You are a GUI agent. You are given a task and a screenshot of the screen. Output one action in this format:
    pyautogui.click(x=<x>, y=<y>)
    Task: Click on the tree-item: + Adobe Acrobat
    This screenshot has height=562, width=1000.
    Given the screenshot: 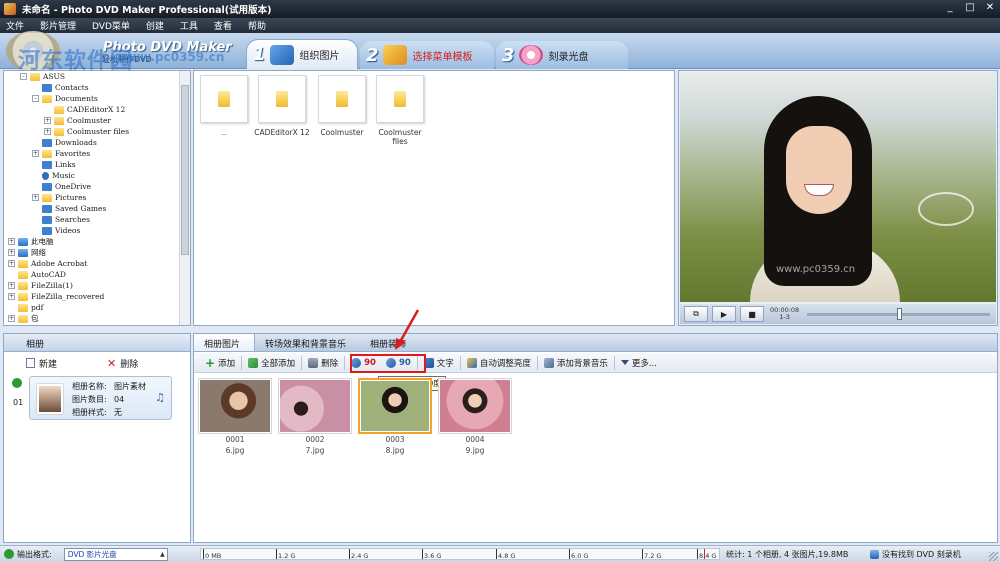 What is the action you would take?
    pyautogui.click(x=97, y=263)
    